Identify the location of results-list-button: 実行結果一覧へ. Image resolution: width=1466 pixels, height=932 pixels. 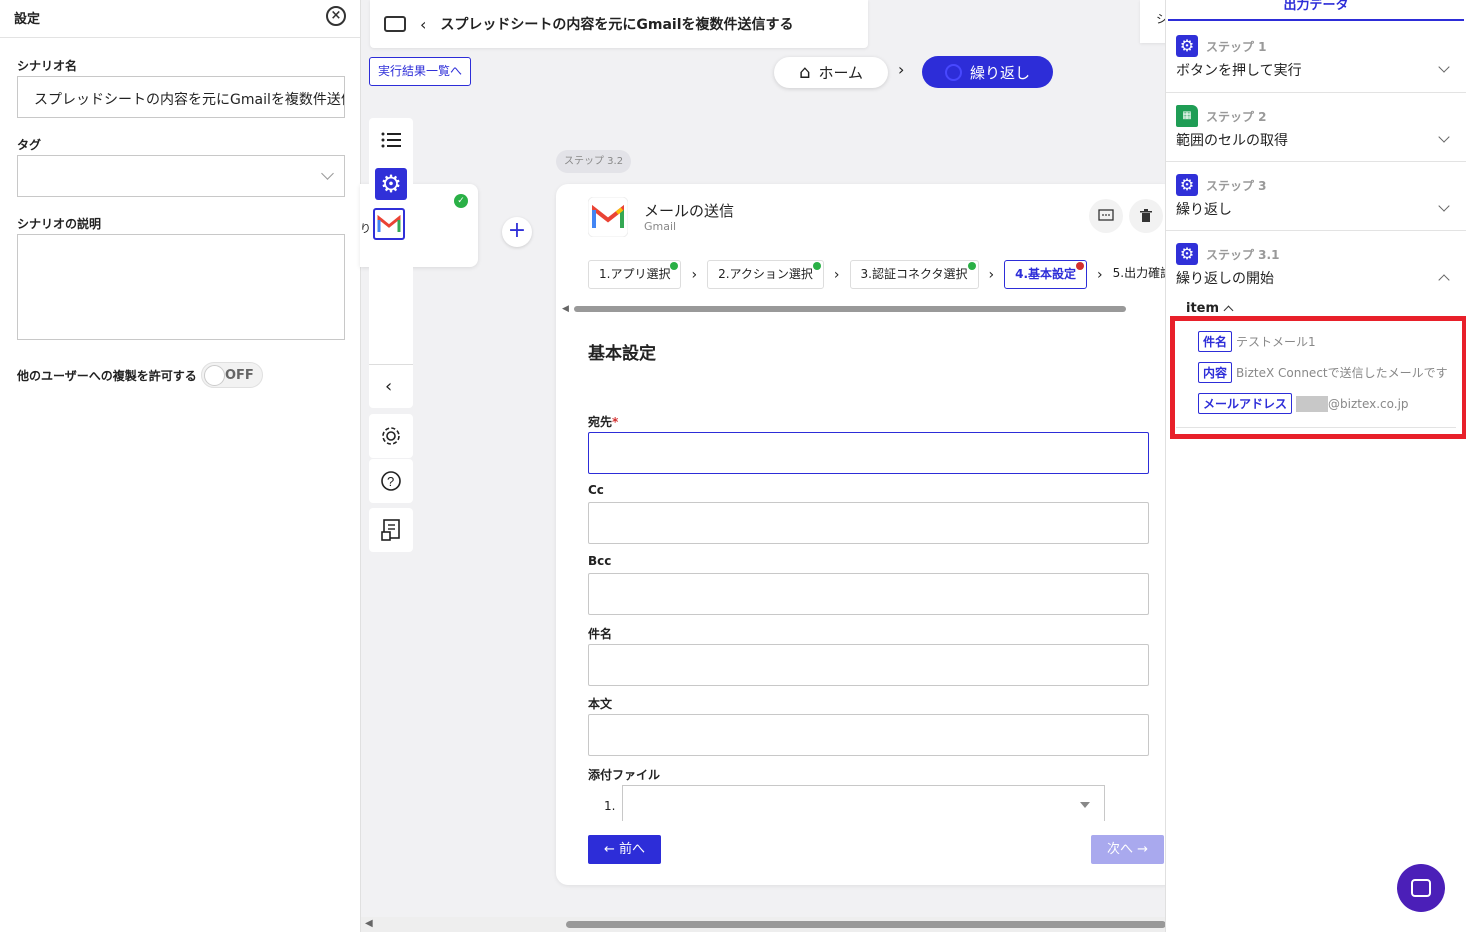
(420, 71).